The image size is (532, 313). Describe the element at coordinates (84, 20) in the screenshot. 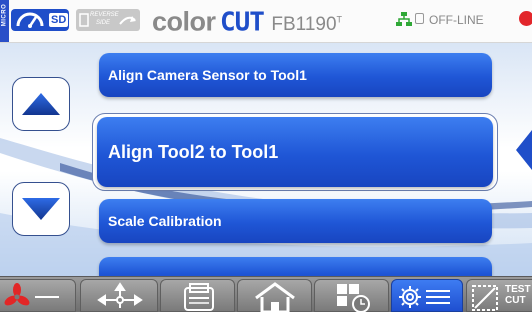

I see `paper-flip-icon` at that location.